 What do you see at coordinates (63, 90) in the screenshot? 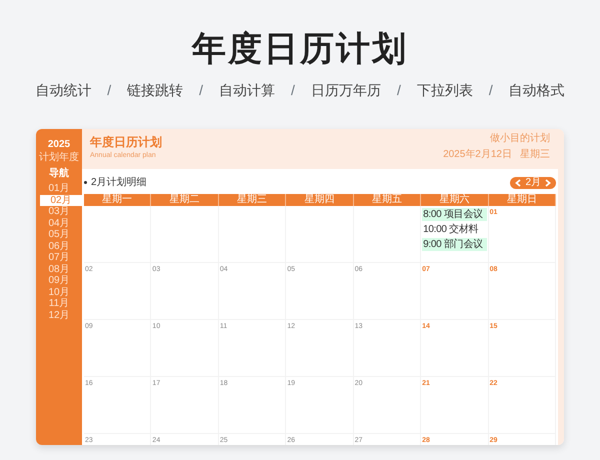
I see `feature-label: 自动统计` at bounding box center [63, 90].